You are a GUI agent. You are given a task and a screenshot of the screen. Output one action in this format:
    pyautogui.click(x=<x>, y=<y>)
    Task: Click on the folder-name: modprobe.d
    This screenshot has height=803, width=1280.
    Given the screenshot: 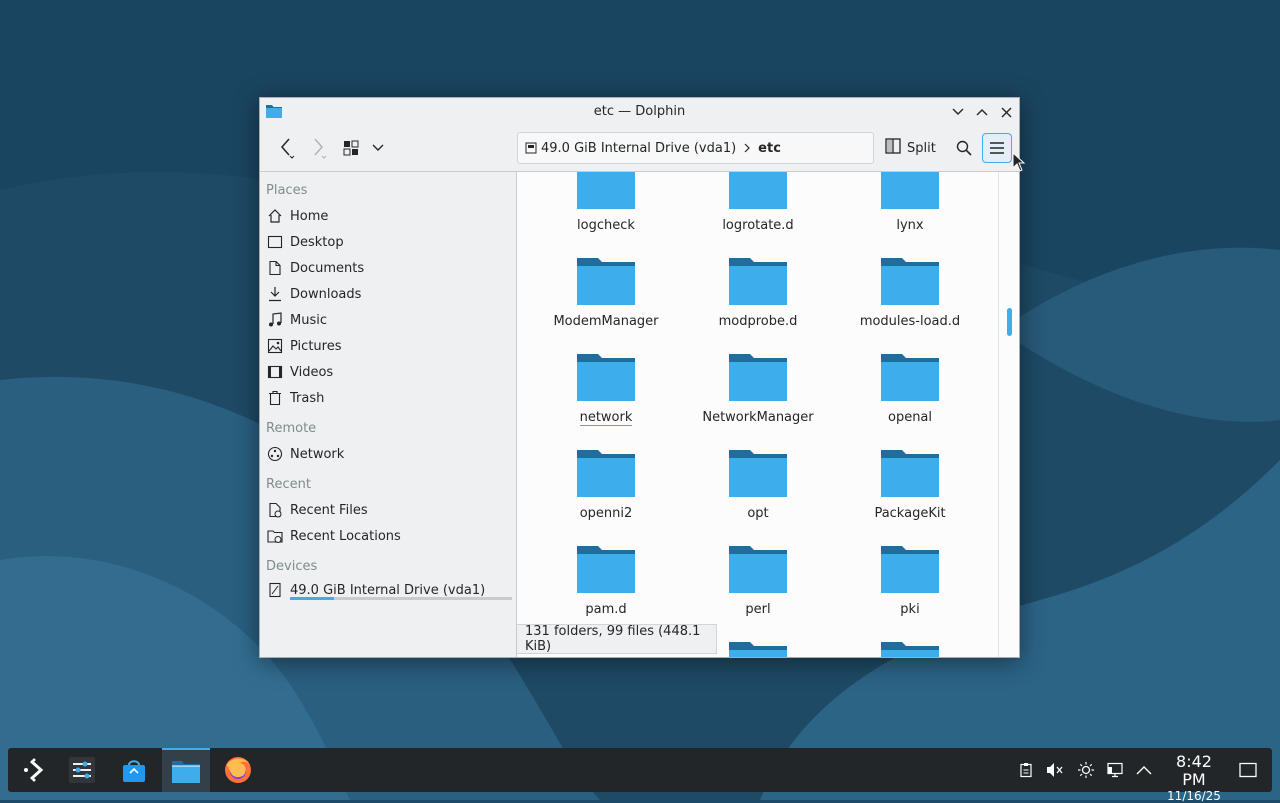 What is the action you would take?
    pyautogui.click(x=758, y=321)
    